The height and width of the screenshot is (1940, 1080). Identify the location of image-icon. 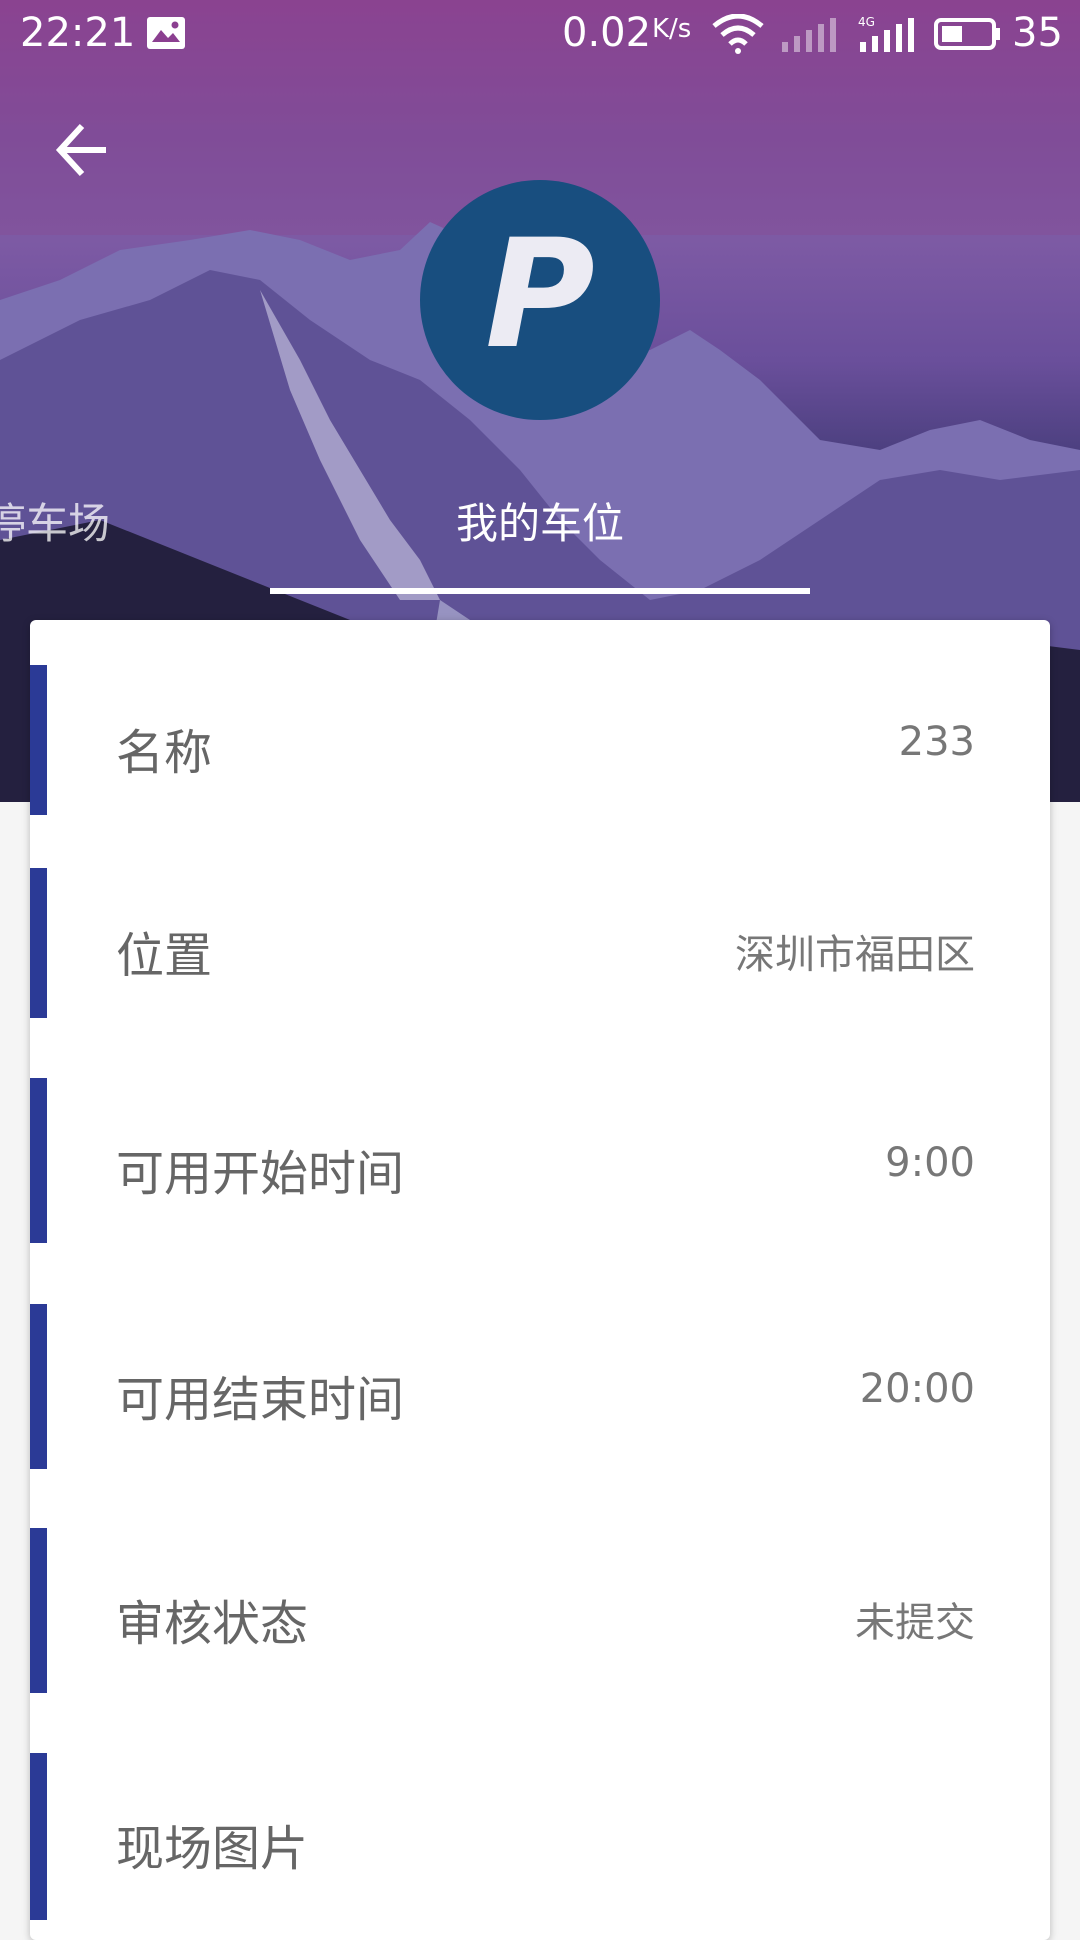
(166, 33).